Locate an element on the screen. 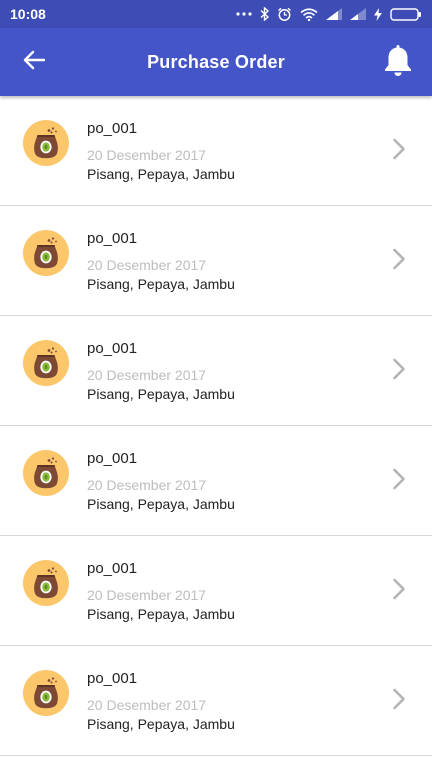 The image size is (432, 768). charging-icon is located at coordinates (378, 14).